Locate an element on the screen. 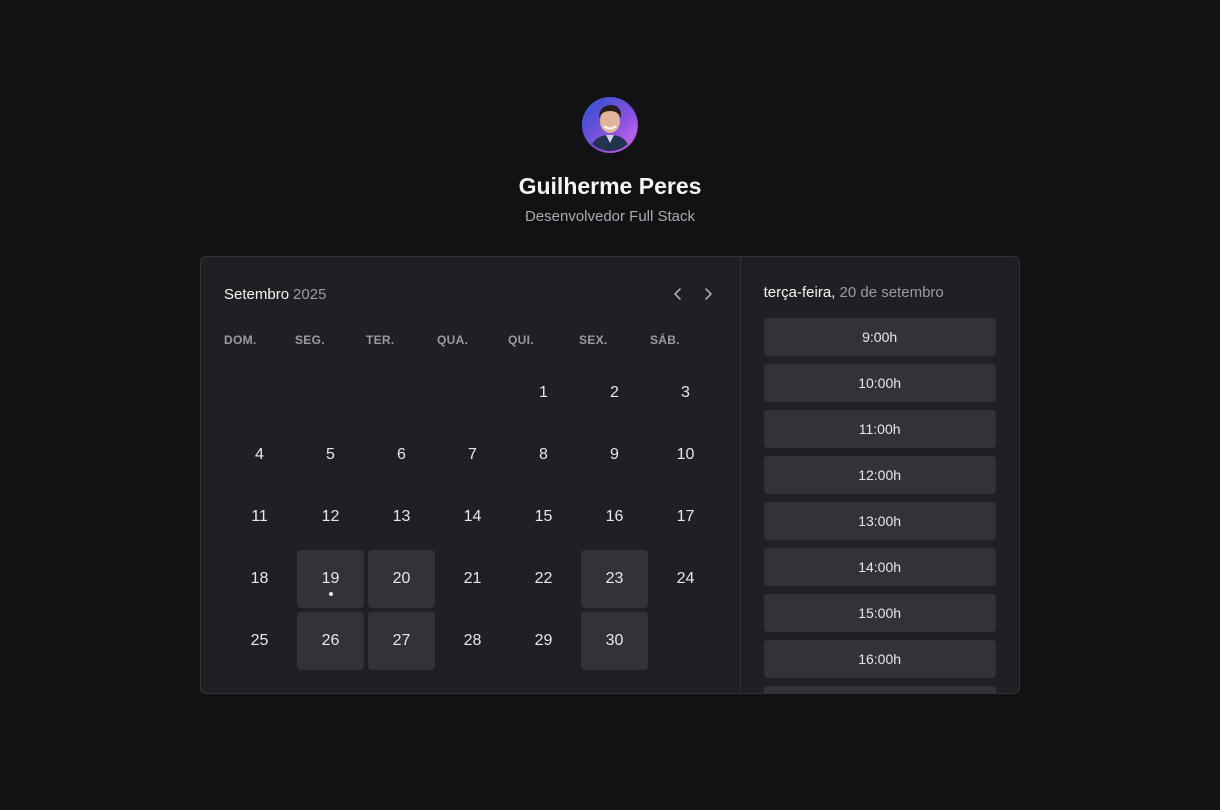  calendar-year: 2025 is located at coordinates (310, 294).